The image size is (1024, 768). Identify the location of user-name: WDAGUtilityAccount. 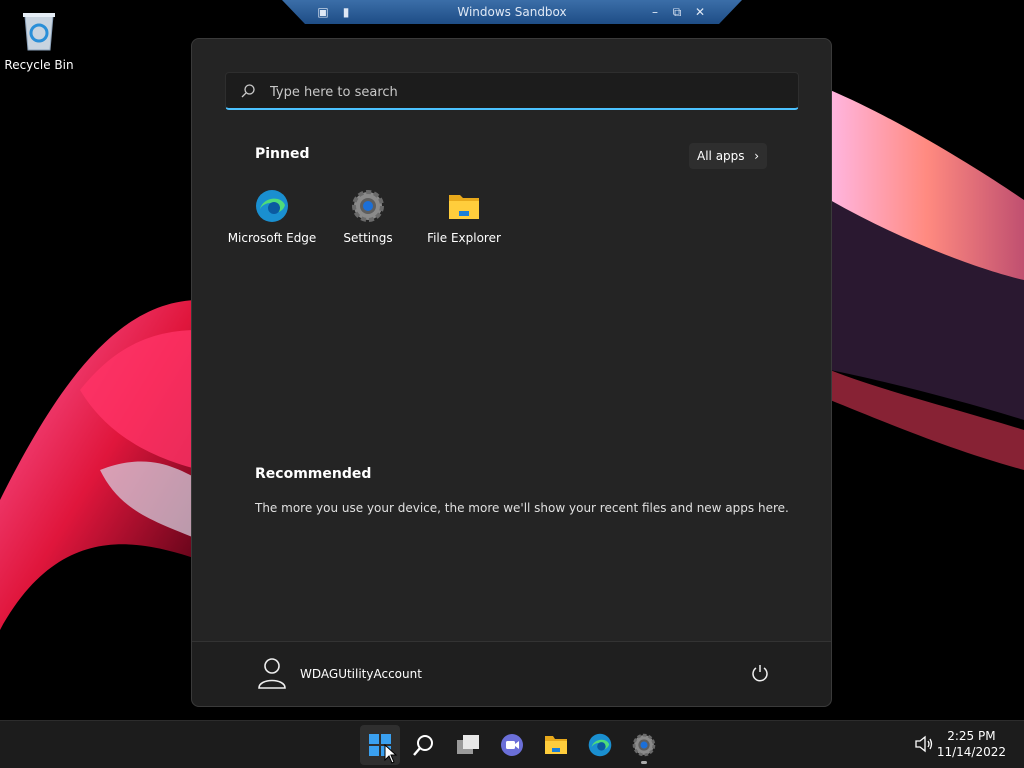
(361, 674).